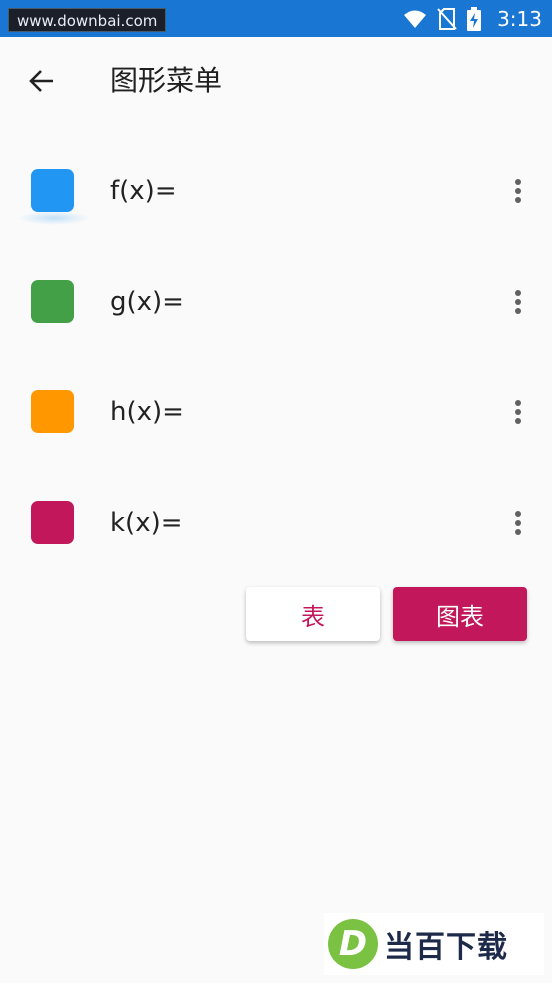 This screenshot has width=552, height=983. Describe the element at coordinates (519, 18) in the screenshot. I see `status-time: 3:13` at that location.